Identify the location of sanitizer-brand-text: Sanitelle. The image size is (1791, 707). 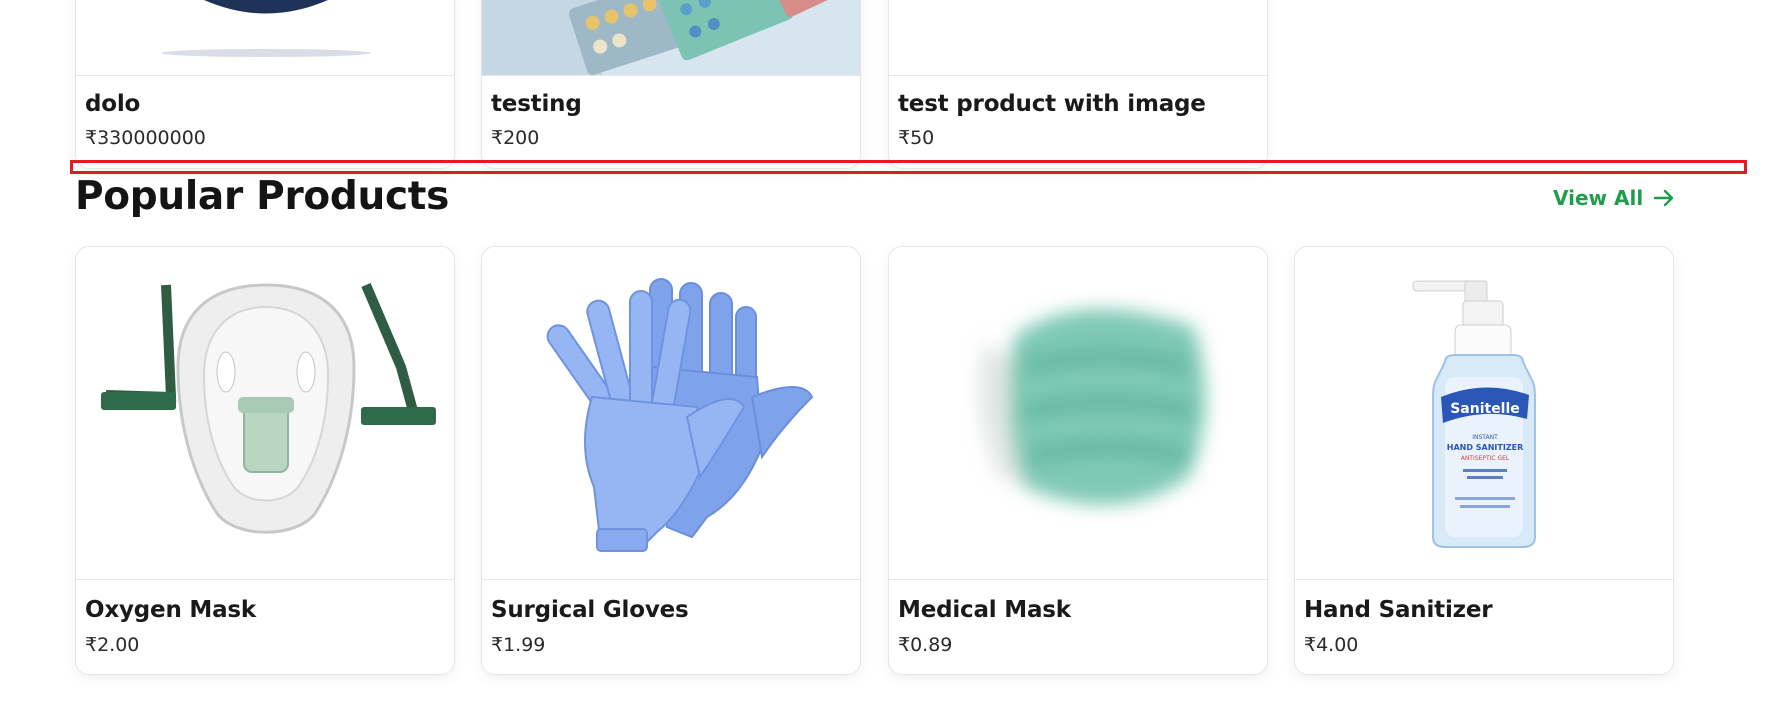
(1485, 409).